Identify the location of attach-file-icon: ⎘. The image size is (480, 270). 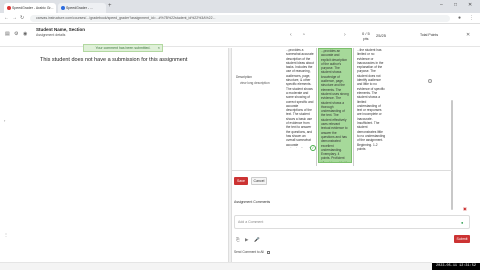
(238, 239).